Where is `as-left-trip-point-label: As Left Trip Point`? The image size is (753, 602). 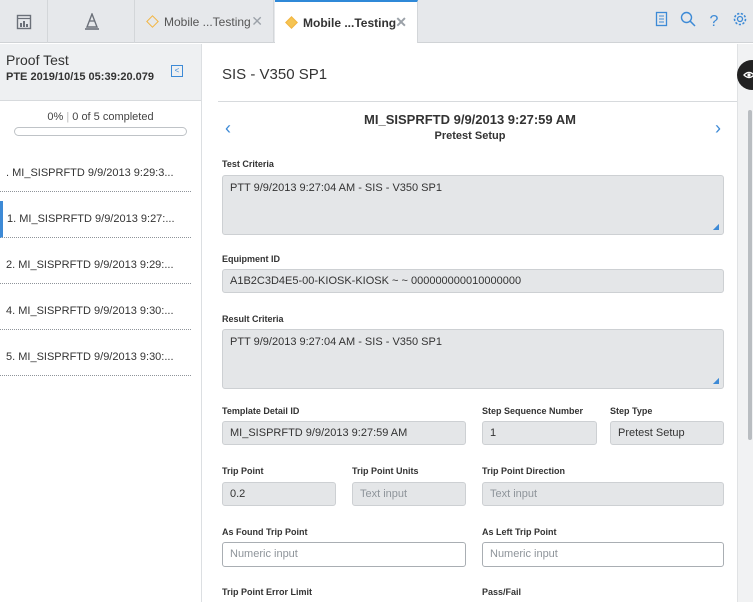
as-left-trip-point-label: As Left Trip Point is located at coordinates (519, 532).